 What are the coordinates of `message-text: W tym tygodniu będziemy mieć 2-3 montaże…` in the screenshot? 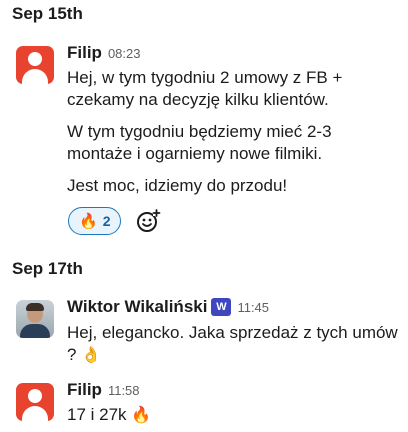 It's located at (199, 142).